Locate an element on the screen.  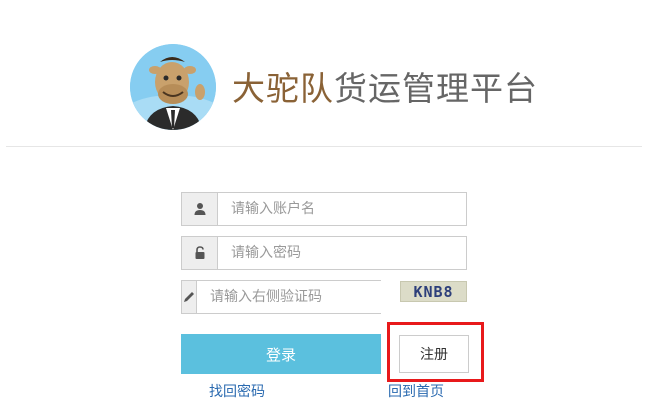
captcha-image: KNB8 is located at coordinates (433, 291).